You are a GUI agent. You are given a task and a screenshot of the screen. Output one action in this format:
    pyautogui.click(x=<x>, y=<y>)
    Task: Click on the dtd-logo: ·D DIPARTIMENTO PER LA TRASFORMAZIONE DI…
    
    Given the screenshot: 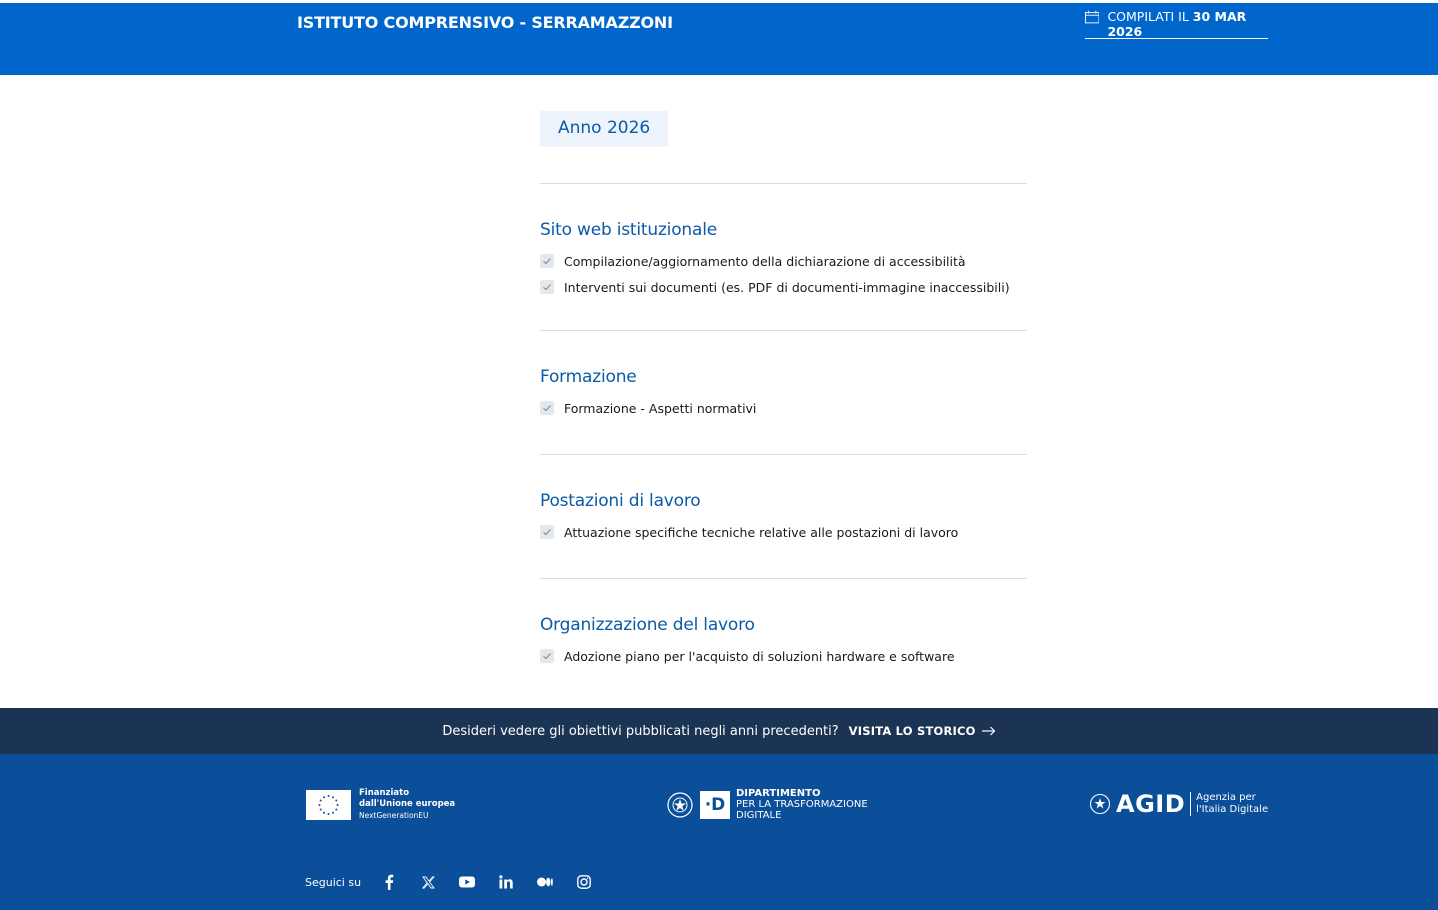 What is the action you would take?
    pyautogui.click(x=767, y=804)
    